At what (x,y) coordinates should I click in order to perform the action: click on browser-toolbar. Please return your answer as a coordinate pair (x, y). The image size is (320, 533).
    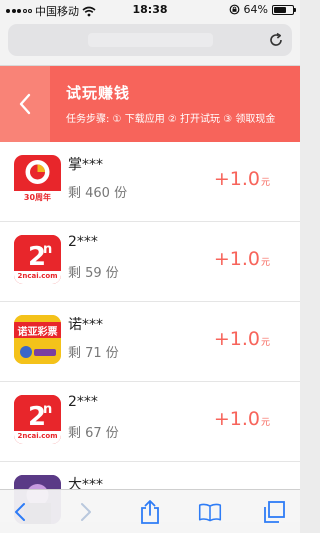
    Looking at the image, I should click on (150, 511).